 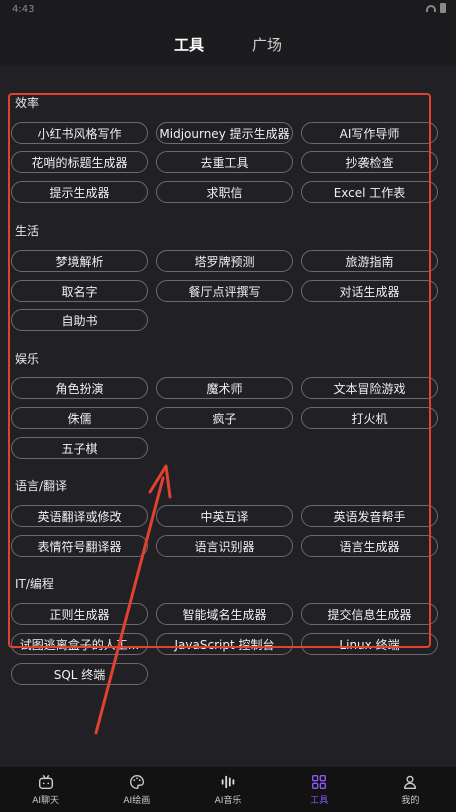 I want to click on tool-chip: 塔罗牌预测, so click(x=224, y=261).